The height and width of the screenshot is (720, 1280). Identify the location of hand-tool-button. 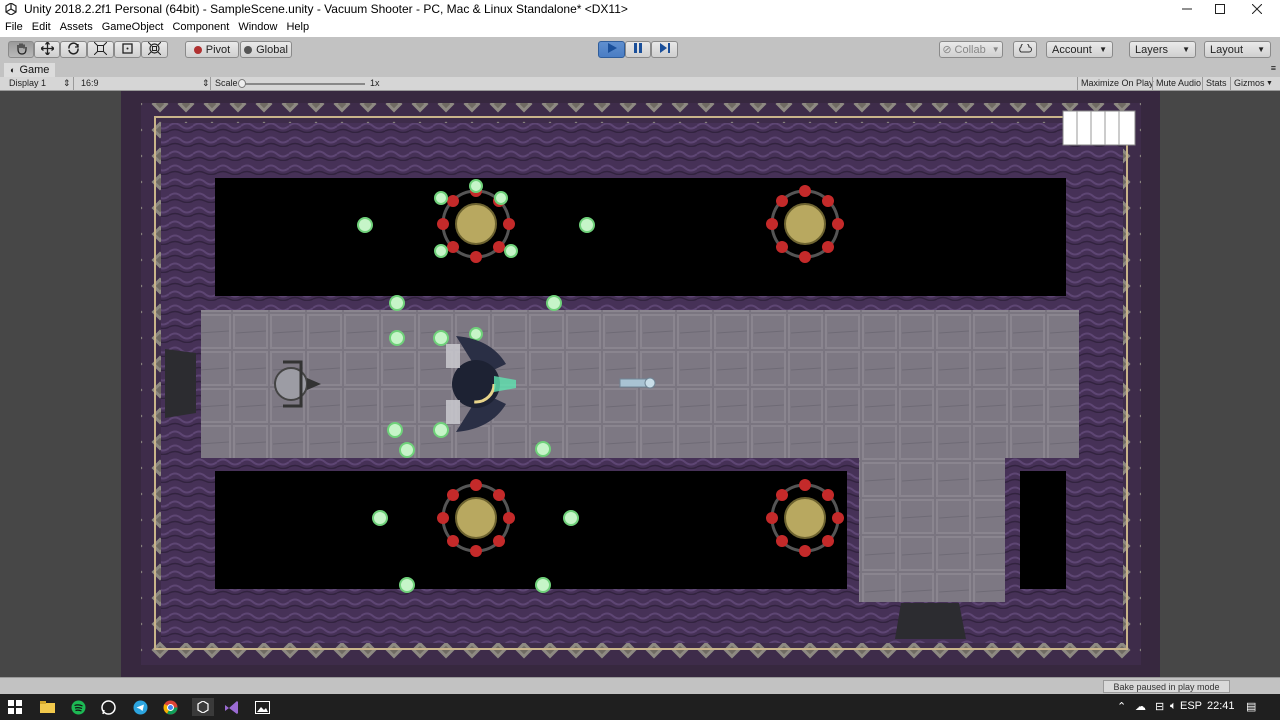
(21, 49).